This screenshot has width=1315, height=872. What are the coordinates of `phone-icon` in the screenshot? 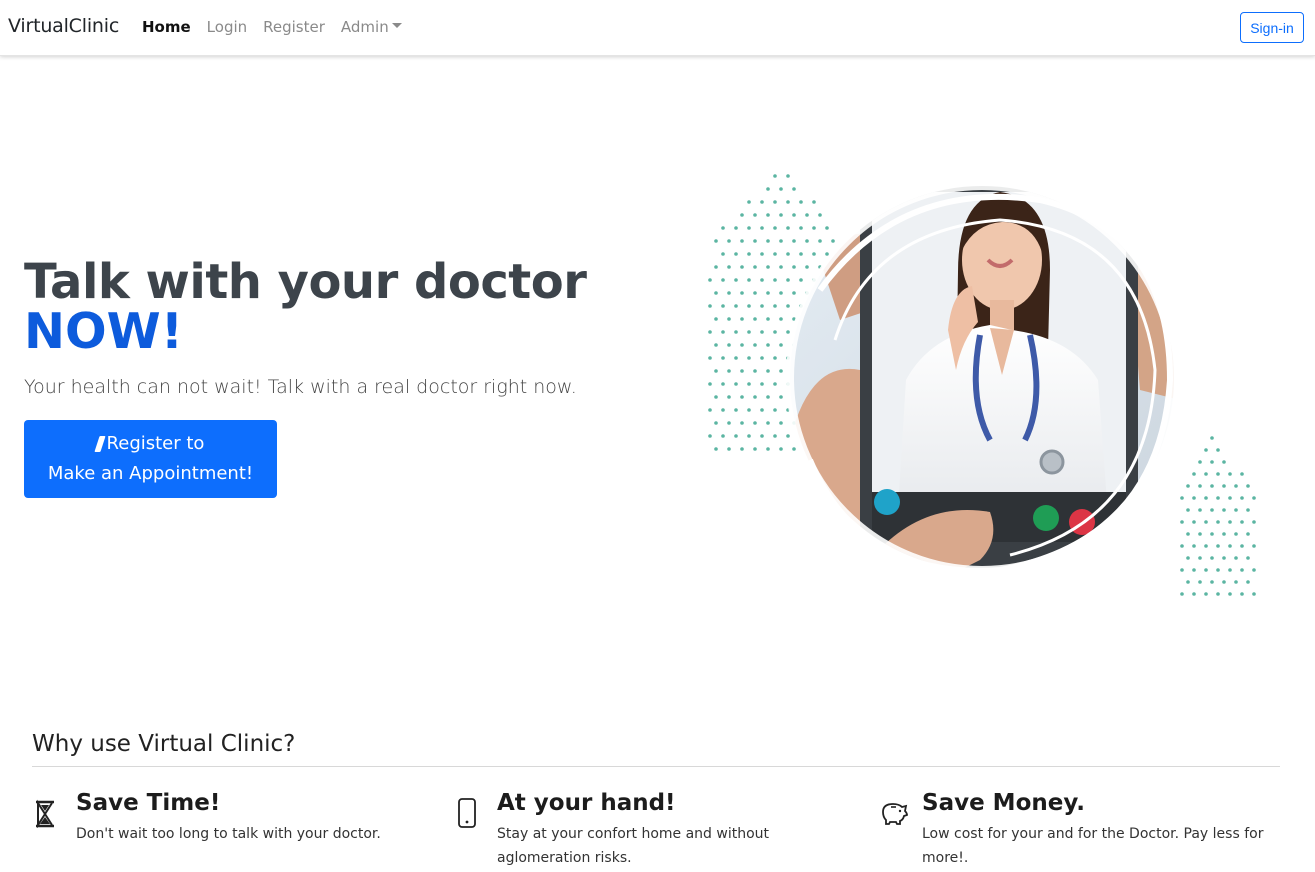 It's located at (467, 813).